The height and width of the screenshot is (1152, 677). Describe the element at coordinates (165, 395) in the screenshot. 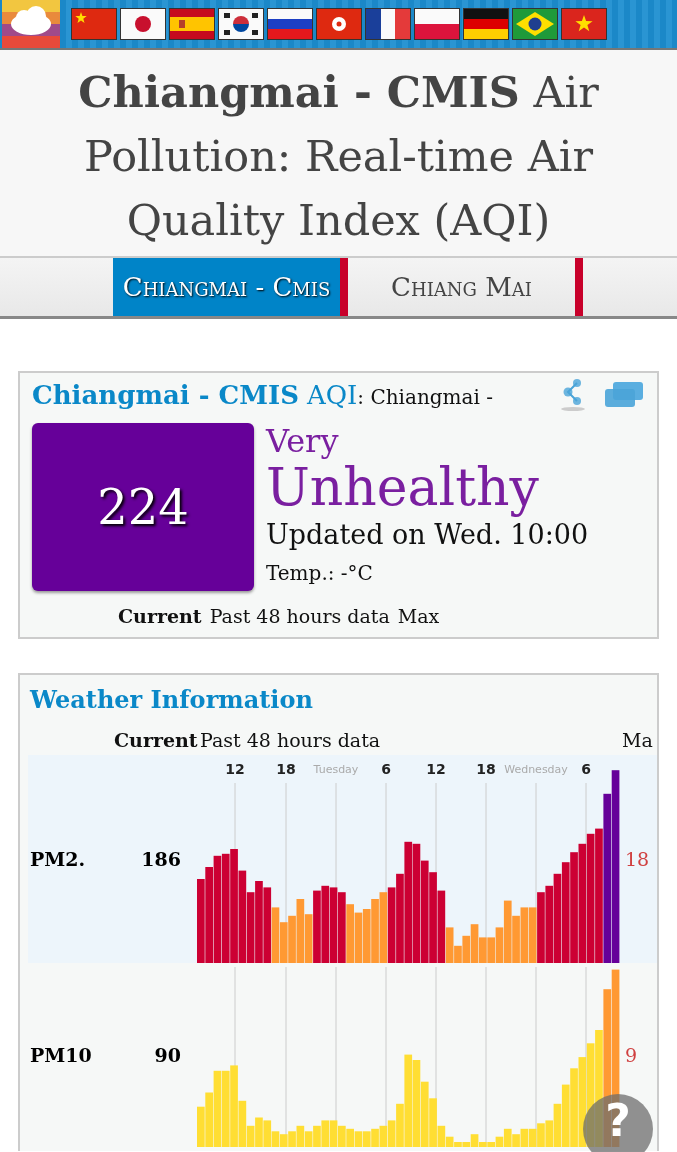

I see `station-name: Chiangmai - CMIS` at that location.